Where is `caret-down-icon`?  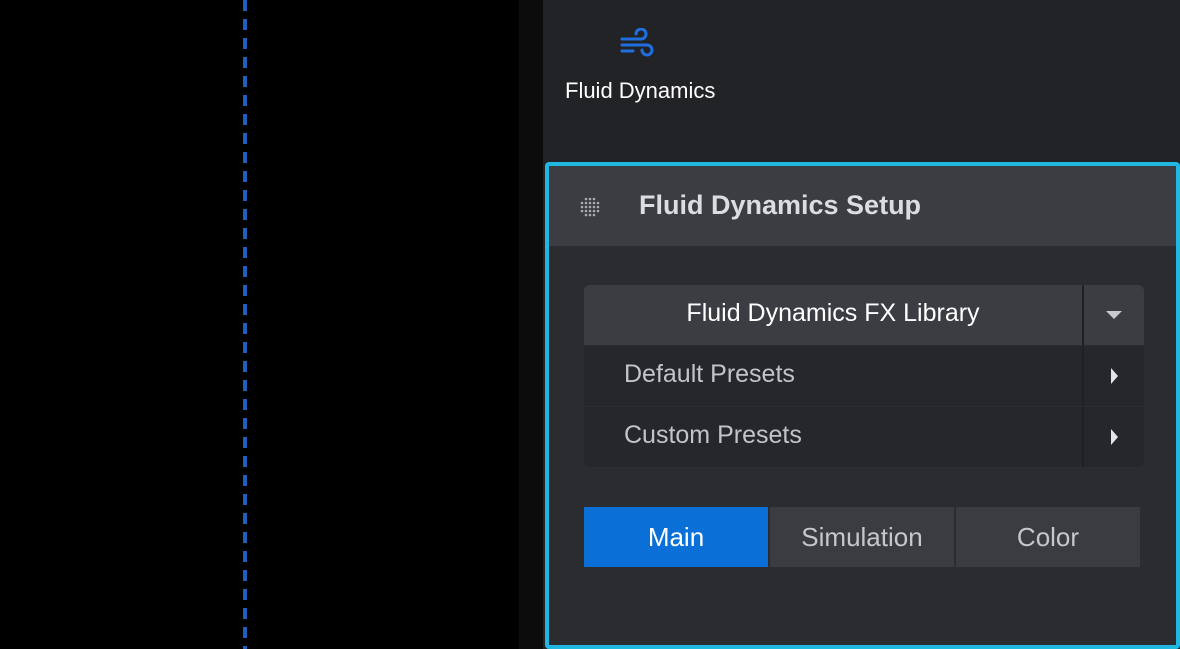 caret-down-icon is located at coordinates (1114, 315).